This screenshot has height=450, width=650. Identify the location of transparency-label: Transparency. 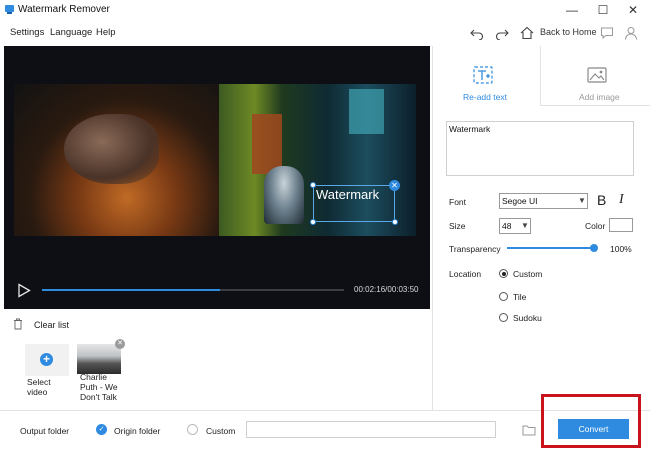
(475, 249).